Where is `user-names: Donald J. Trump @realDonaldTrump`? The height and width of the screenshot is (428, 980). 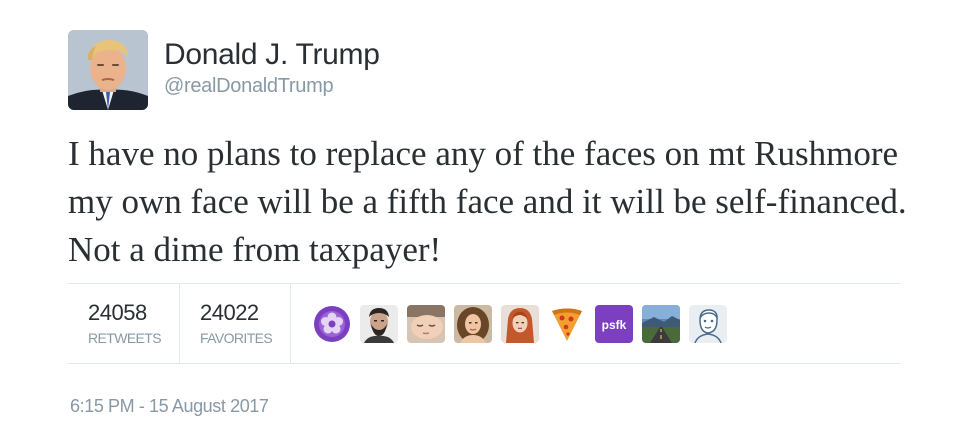 user-names: Donald J. Trump @realDonaldTrump is located at coordinates (272, 68).